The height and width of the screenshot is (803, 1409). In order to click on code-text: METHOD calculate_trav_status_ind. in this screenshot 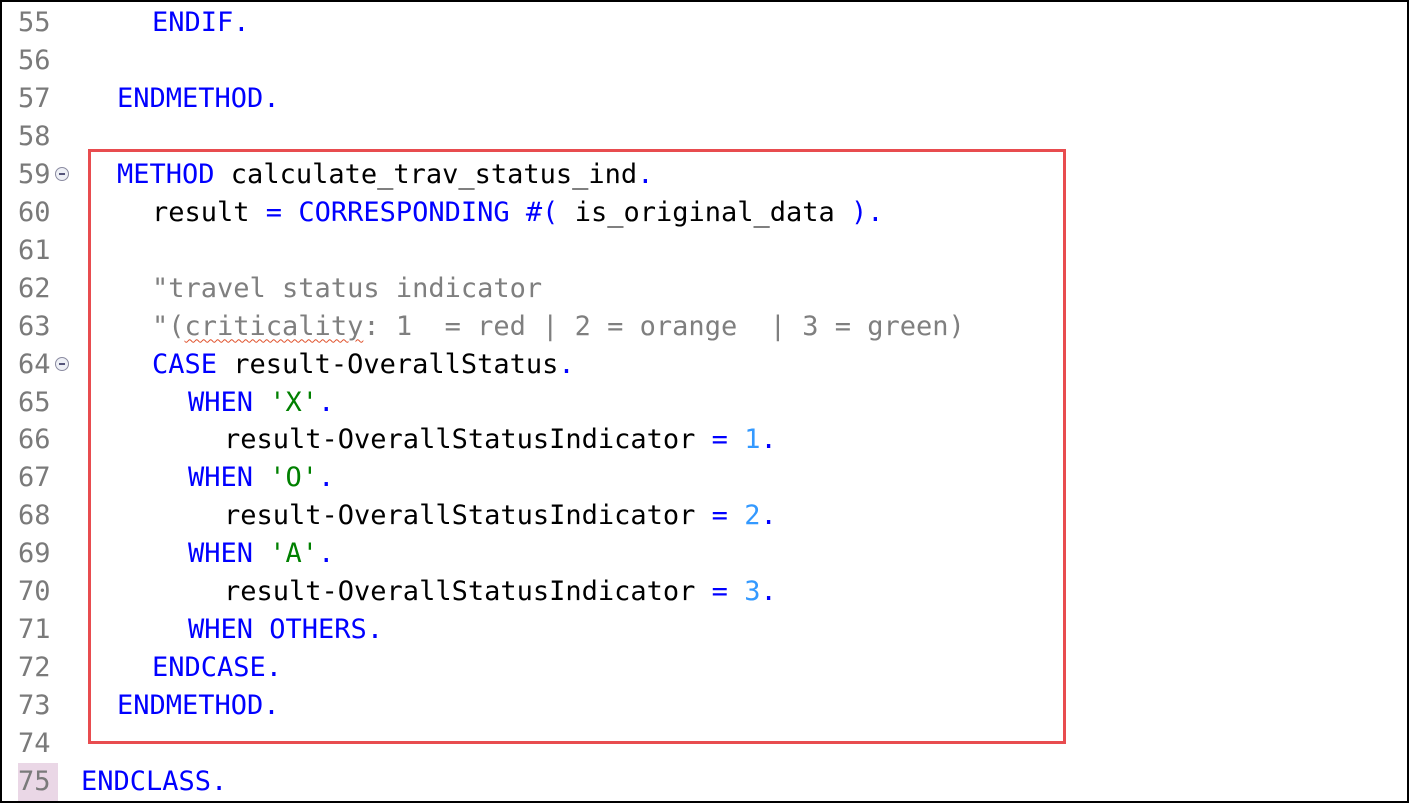, I will do `click(385, 175)`.